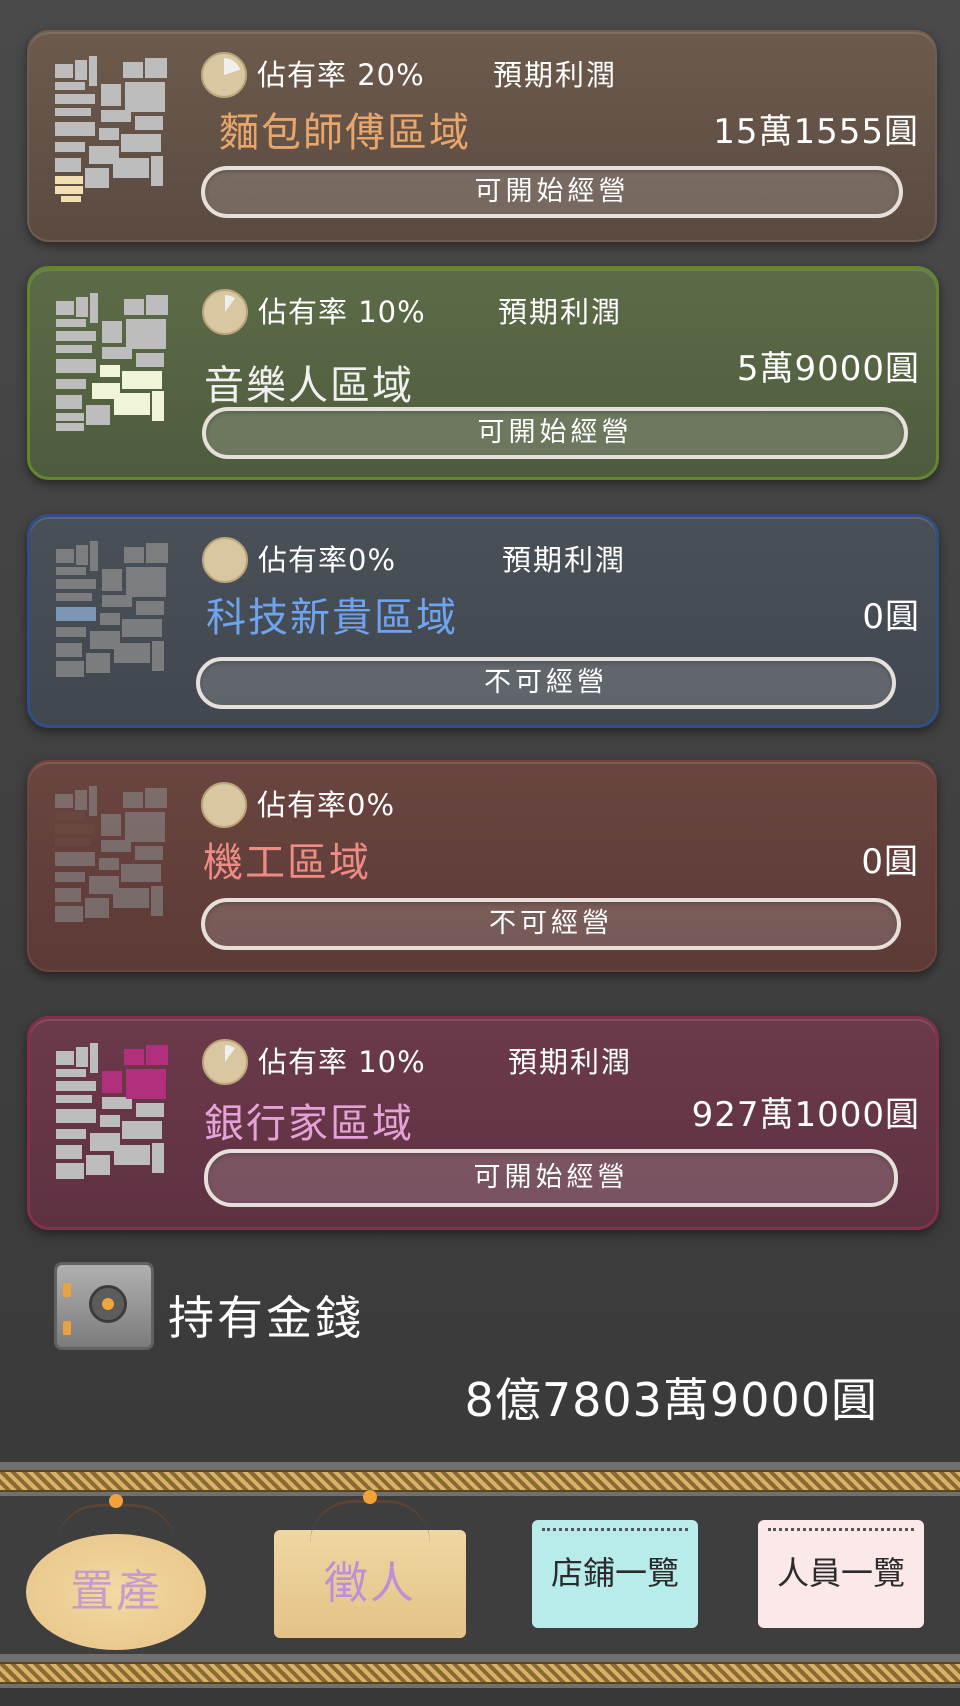  What do you see at coordinates (287, 863) in the screenshot?
I see `area-name: 機工區域` at bounding box center [287, 863].